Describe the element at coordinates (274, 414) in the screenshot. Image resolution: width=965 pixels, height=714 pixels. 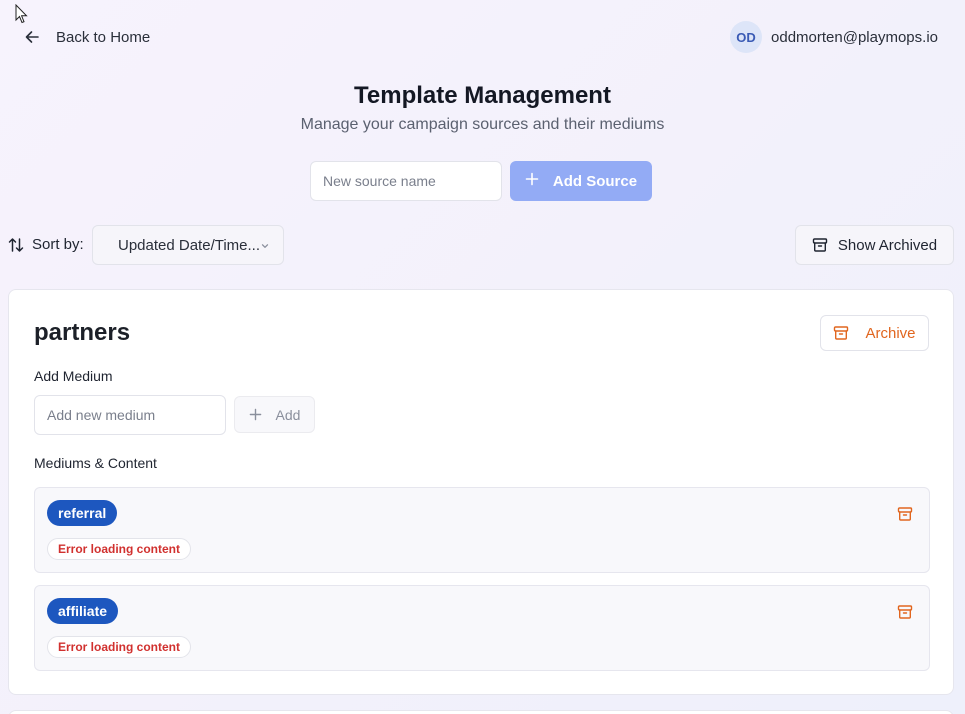
I see `add-medium-button: Add` at that location.